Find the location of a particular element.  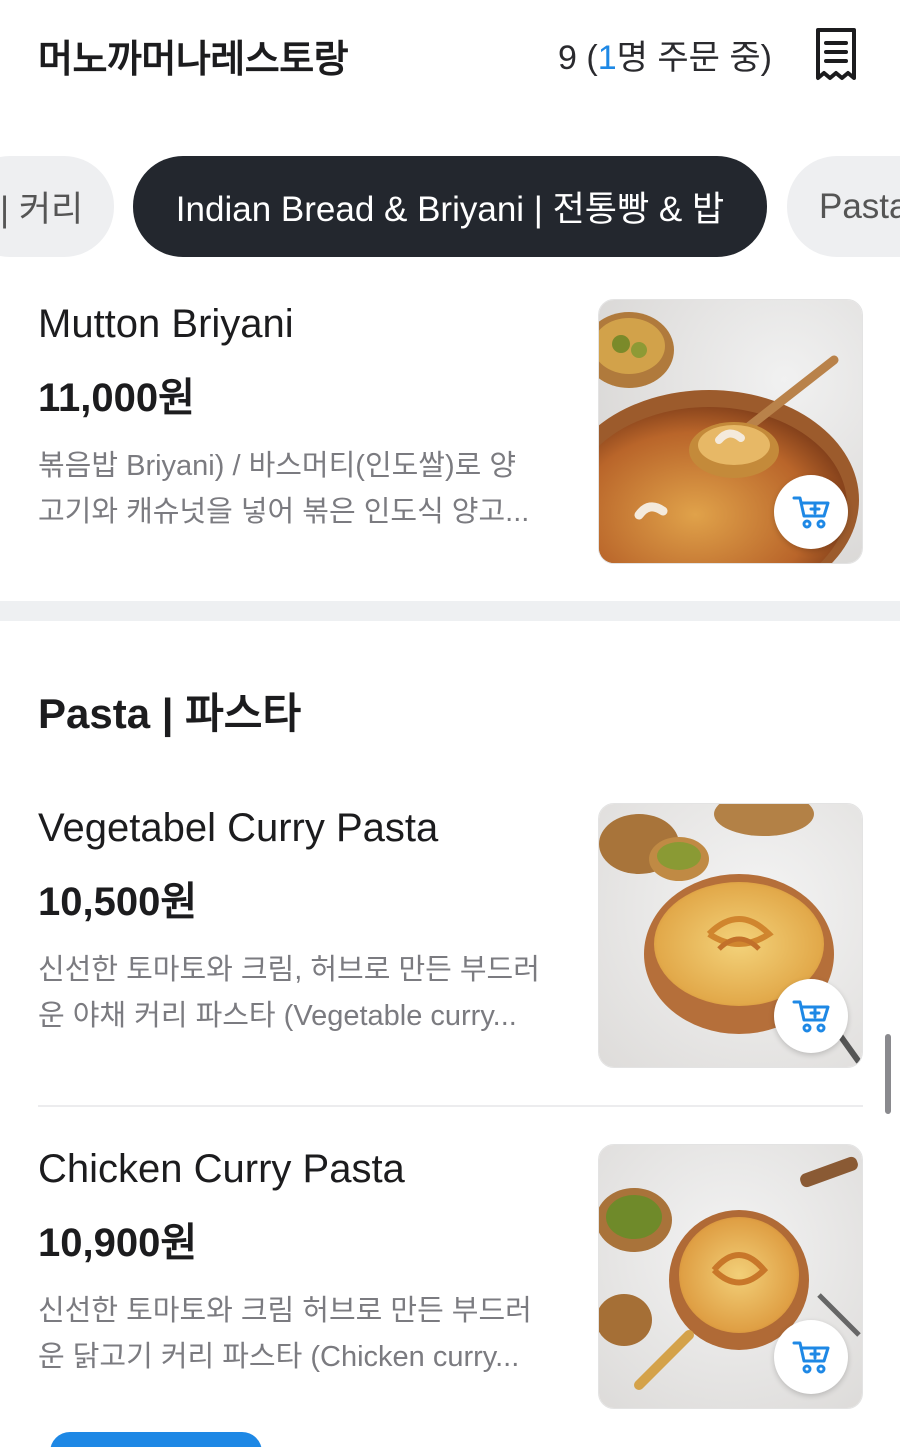

item-price: 11,000원 is located at coordinates (116, 398).